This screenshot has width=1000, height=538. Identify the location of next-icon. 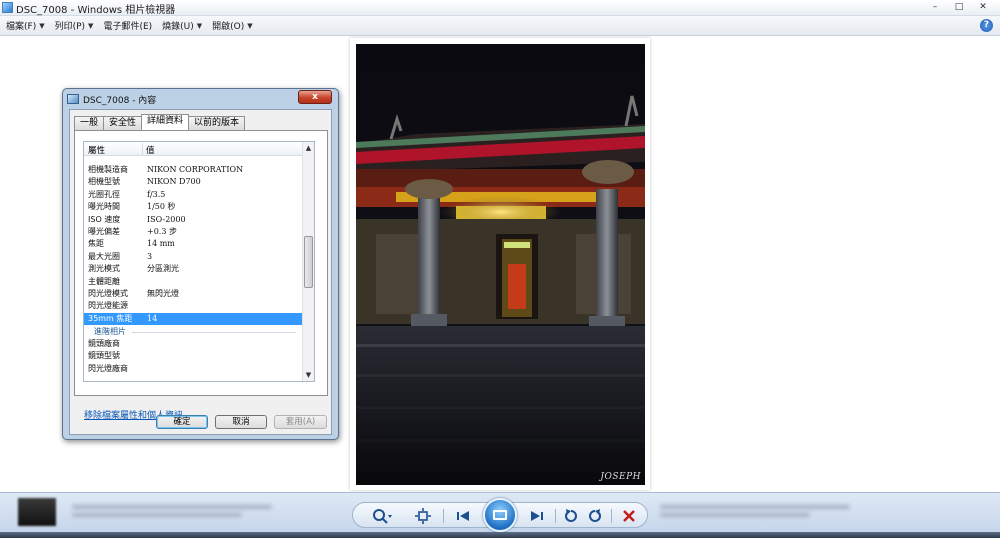
(537, 516).